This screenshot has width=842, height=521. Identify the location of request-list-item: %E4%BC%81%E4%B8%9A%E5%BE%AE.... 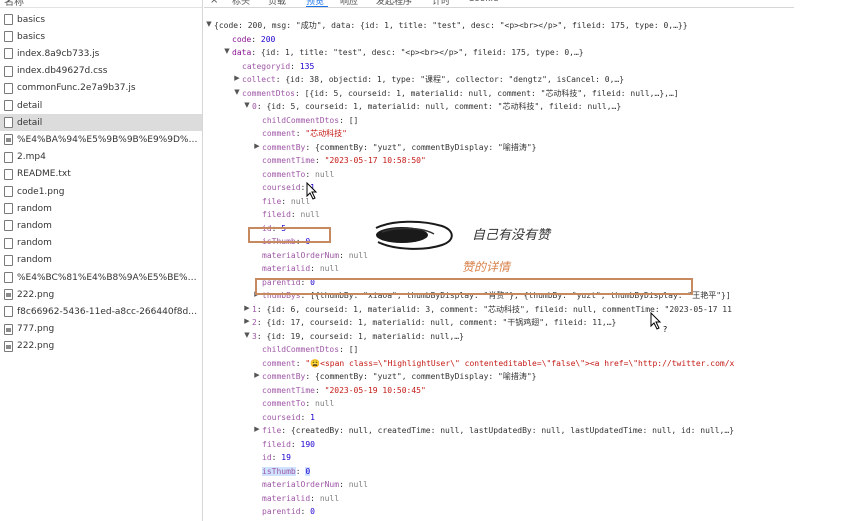
(101, 277).